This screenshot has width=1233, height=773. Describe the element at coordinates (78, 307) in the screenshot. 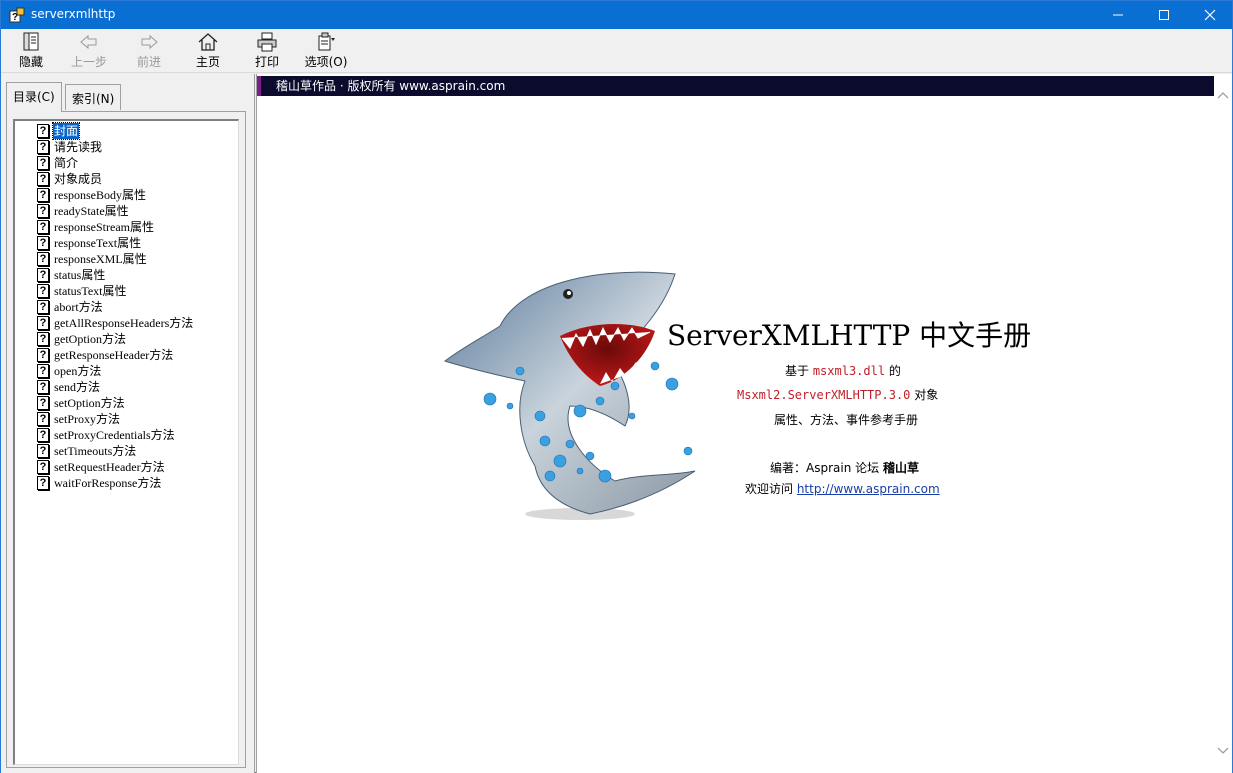

I see `tree-item-label: abort方法` at that location.